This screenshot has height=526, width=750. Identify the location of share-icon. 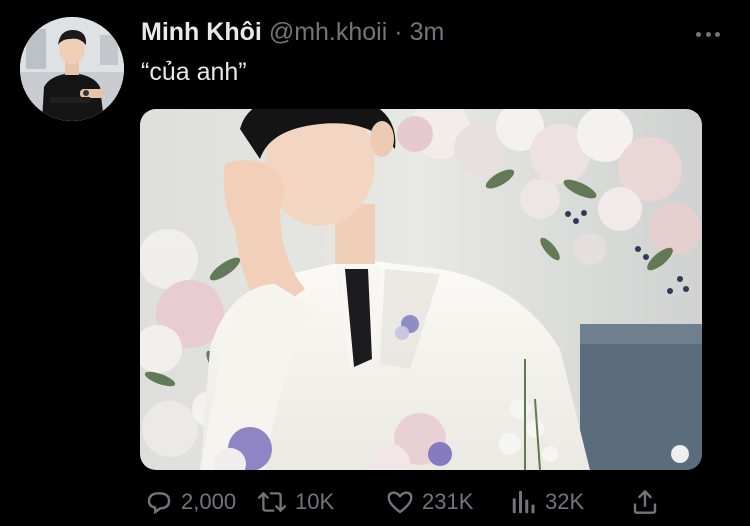
(645, 502).